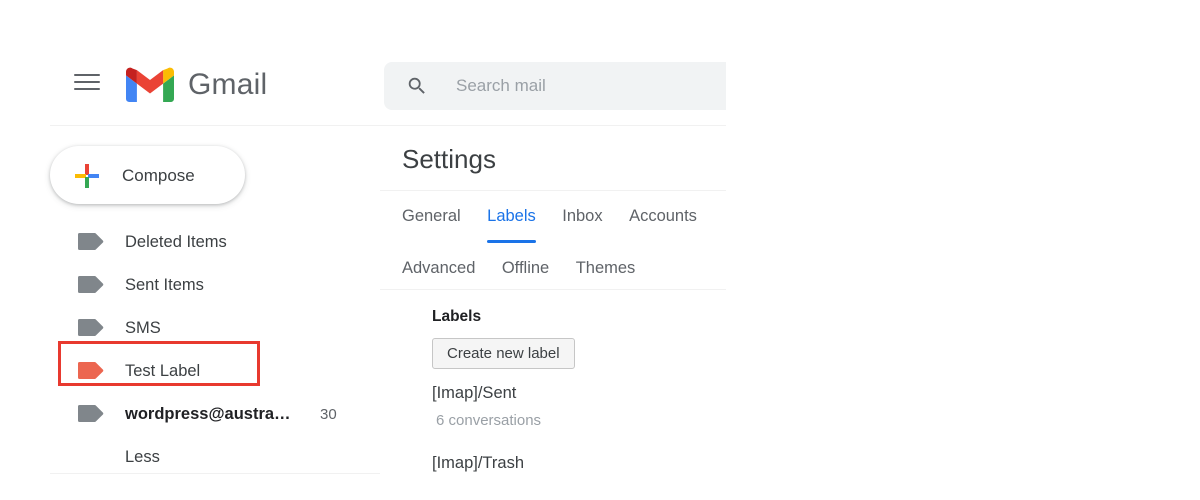 This screenshot has height=500, width=1200. What do you see at coordinates (511, 224) in the screenshot?
I see `tab-labels: Labels` at bounding box center [511, 224].